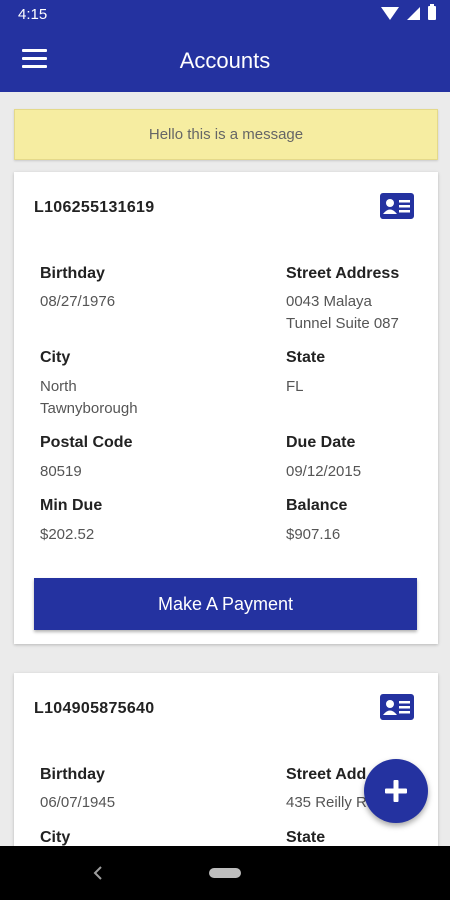 This screenshot has height=900, width=450. I want to click on battery-icon, so click(432, 12).